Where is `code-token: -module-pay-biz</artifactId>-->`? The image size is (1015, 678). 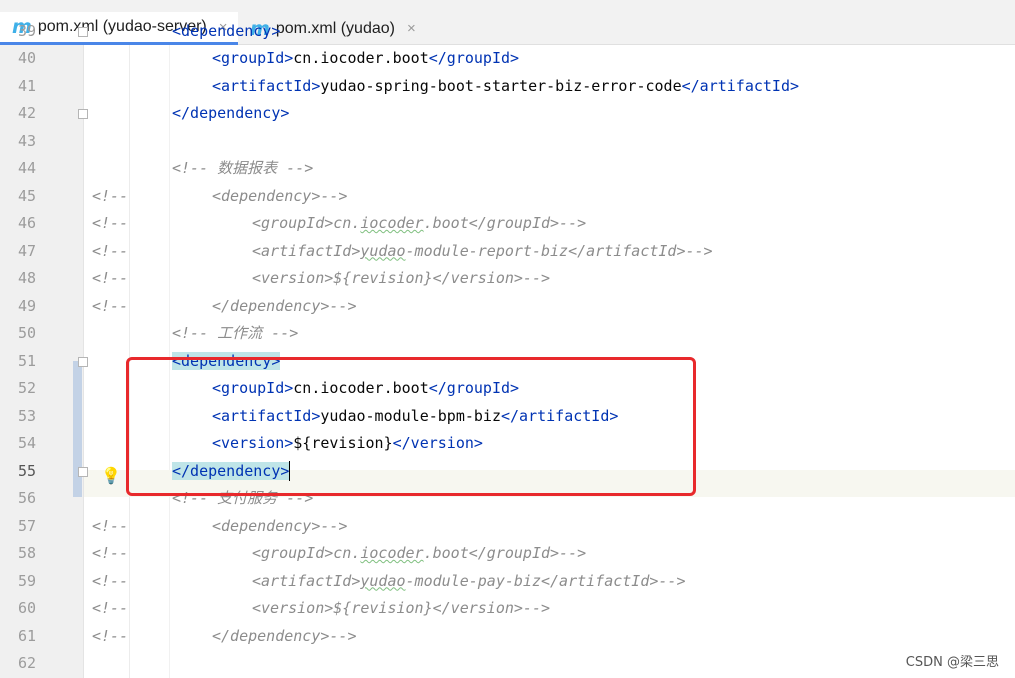
code-token: -module-pay-biz</artifactId>--> is located at coordinates (545, 580).